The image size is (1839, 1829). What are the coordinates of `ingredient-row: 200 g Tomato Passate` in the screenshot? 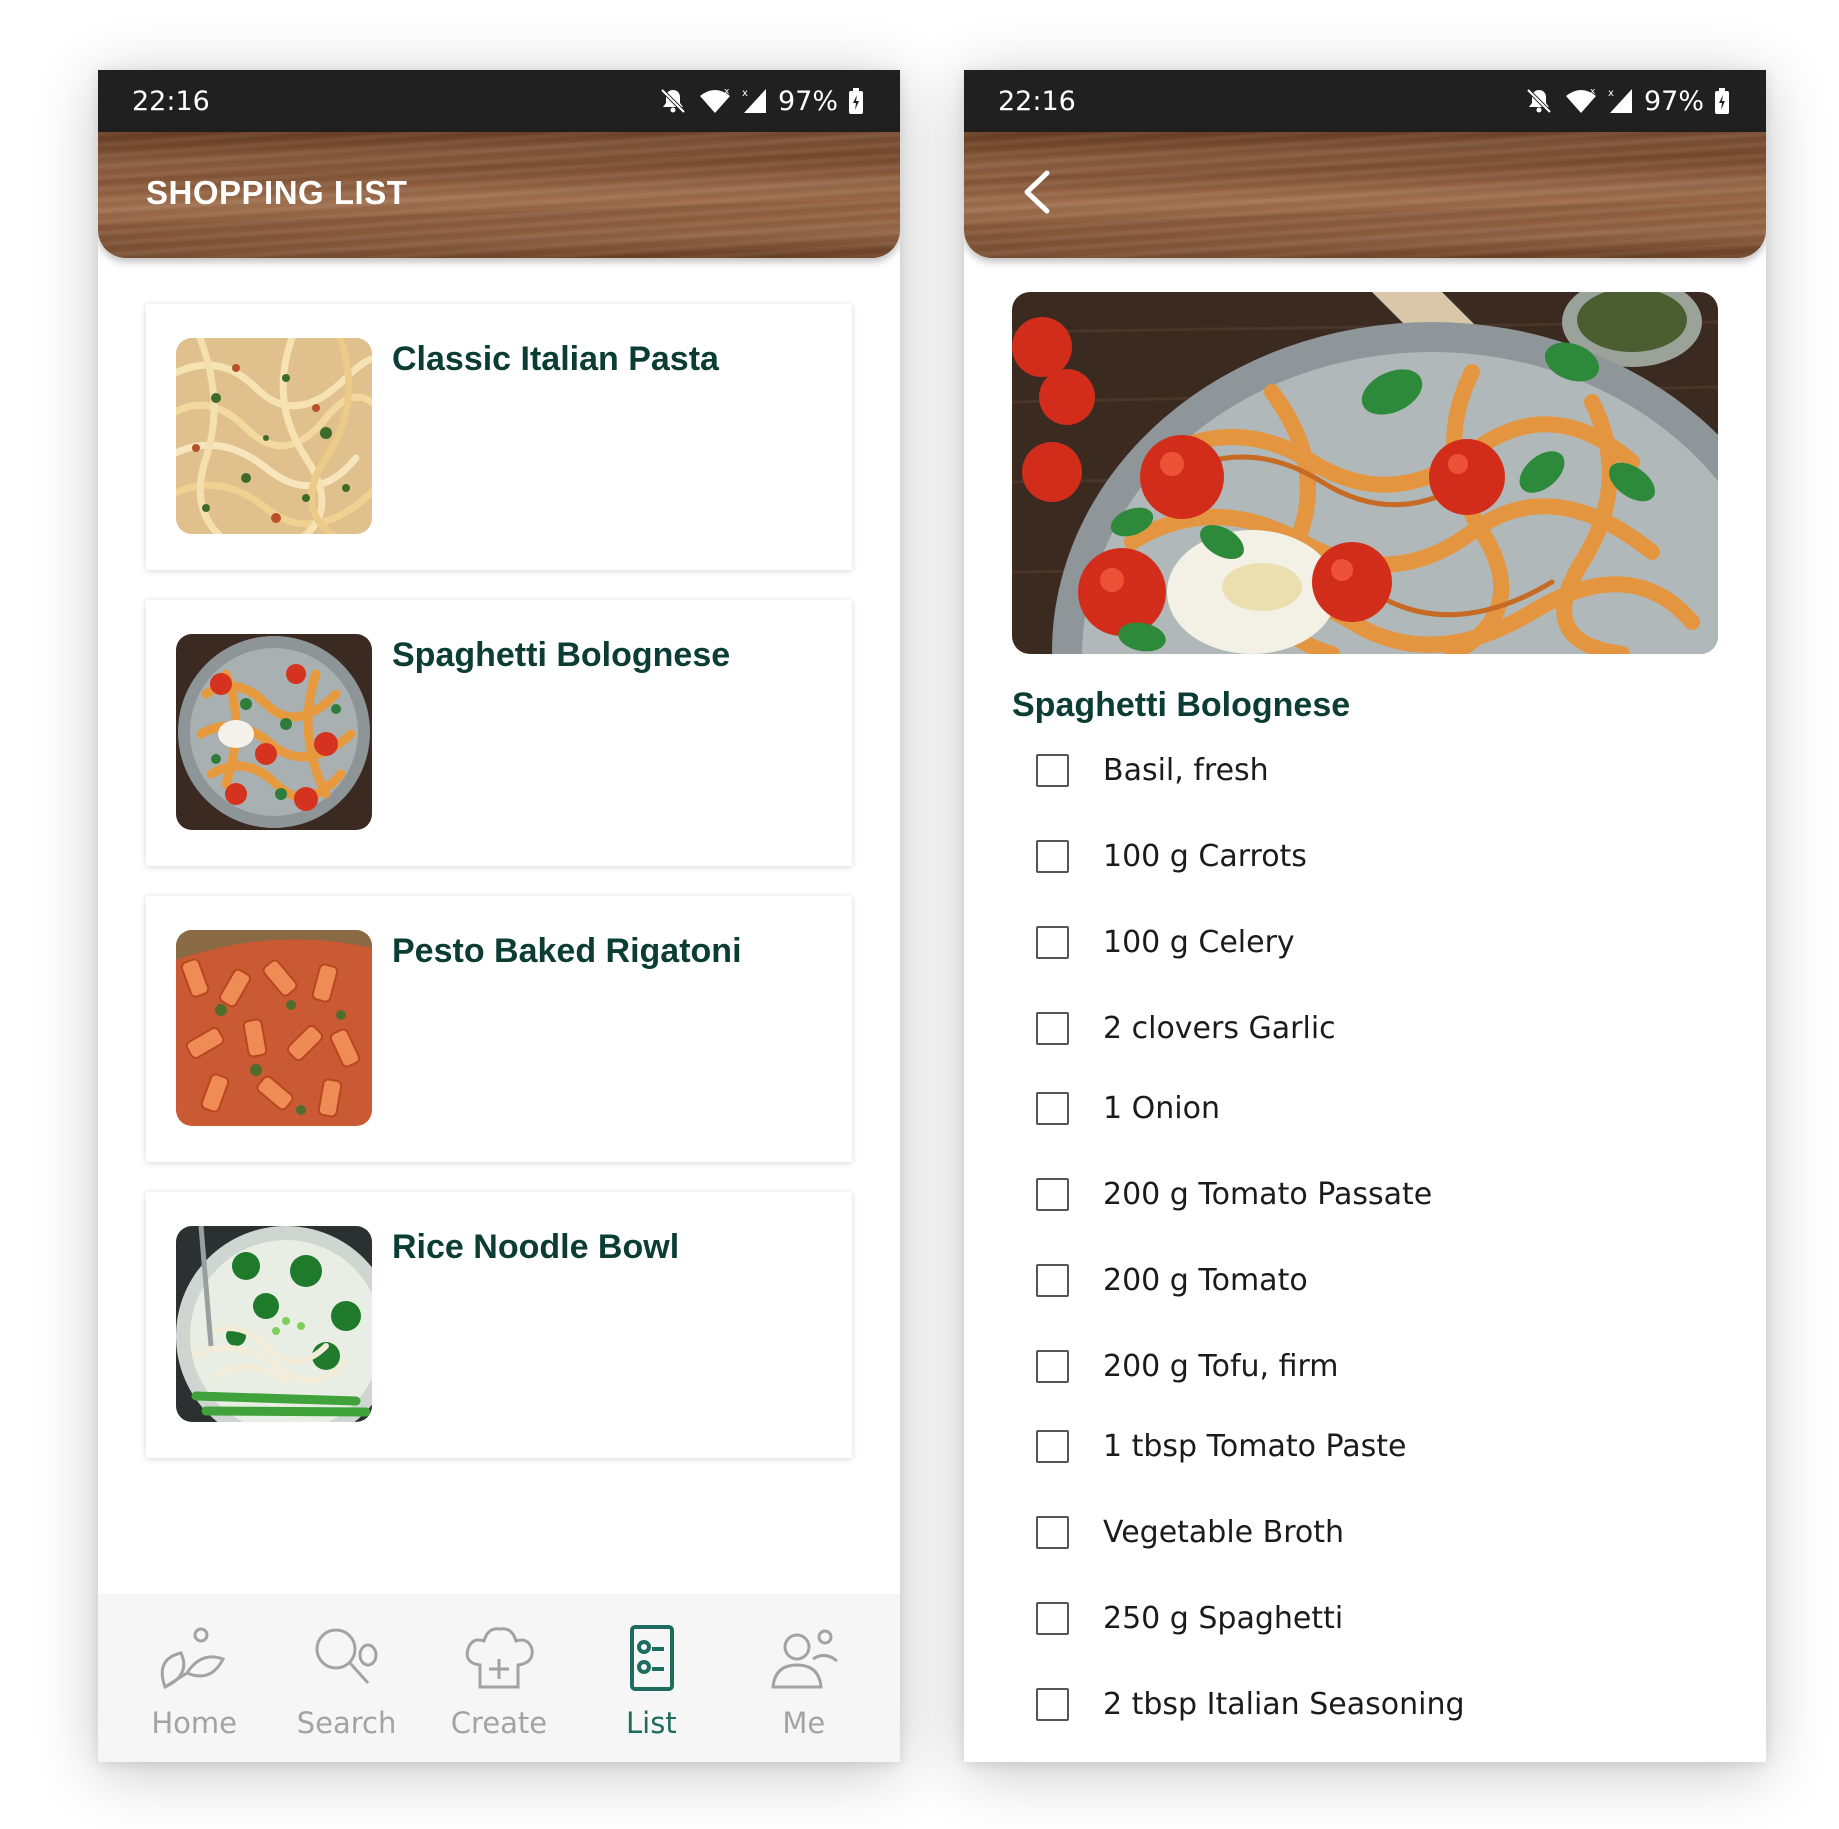 It's located at (1376, 1194).